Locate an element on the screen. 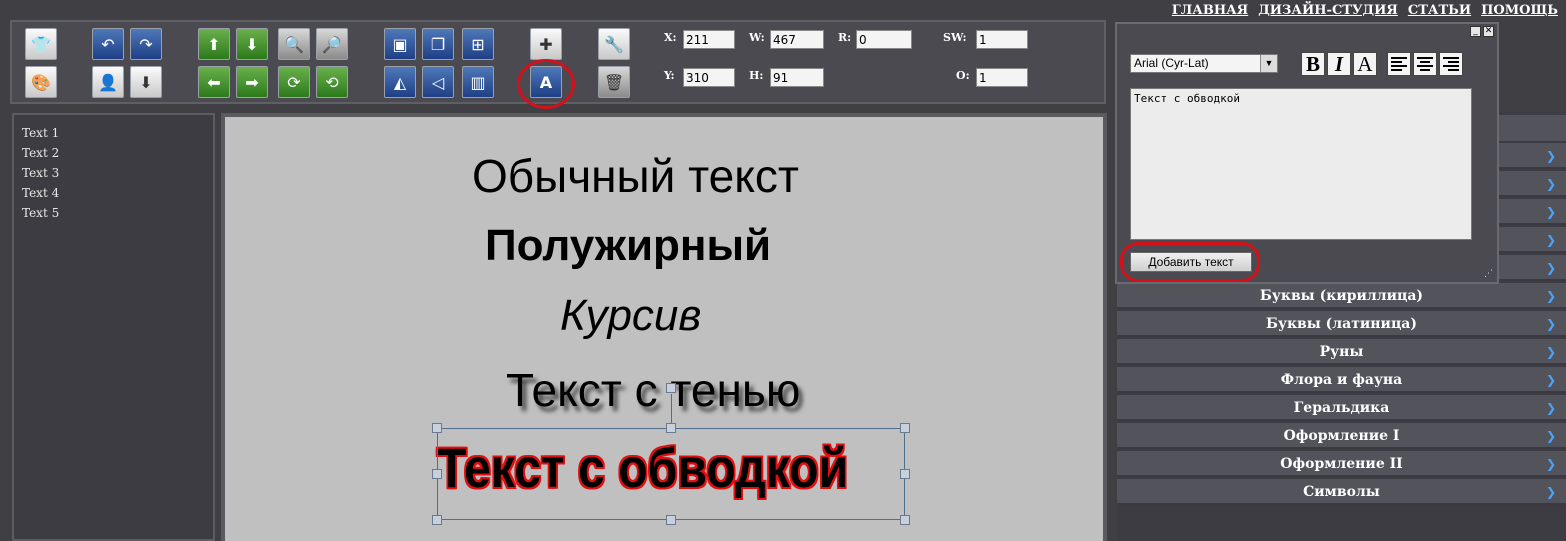 Image resolution: width=1566 pixels, height=541 pixels. highlight-circle-add-text is located at coordinates (546, 84).